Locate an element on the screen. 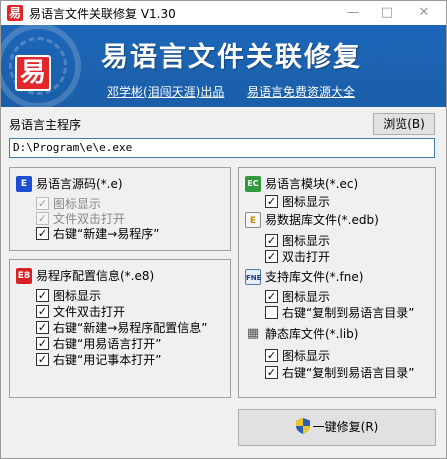 The height and width of the screenshot is (459, 447). uac-shield-icon is located at coordinates (302, 426).